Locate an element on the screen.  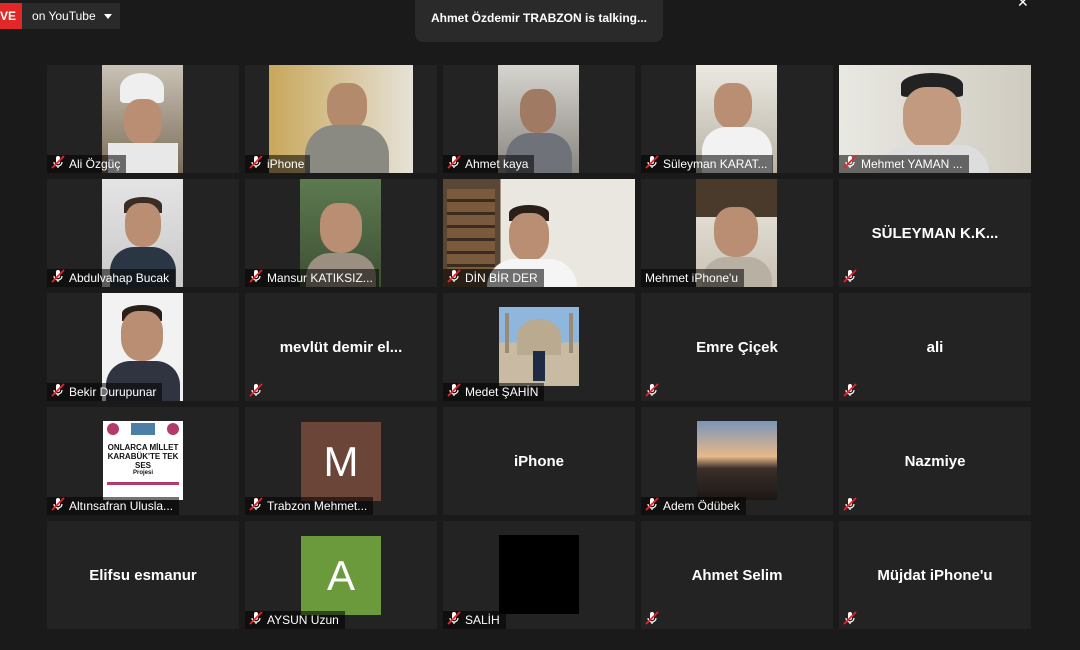
participant-tile: A AYSUN Uzun is located at coordinates (341, 575).